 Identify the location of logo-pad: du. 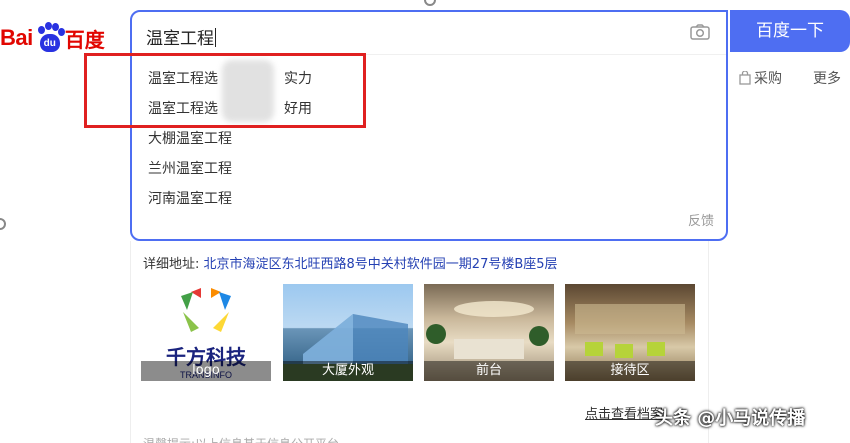
(49, 43).